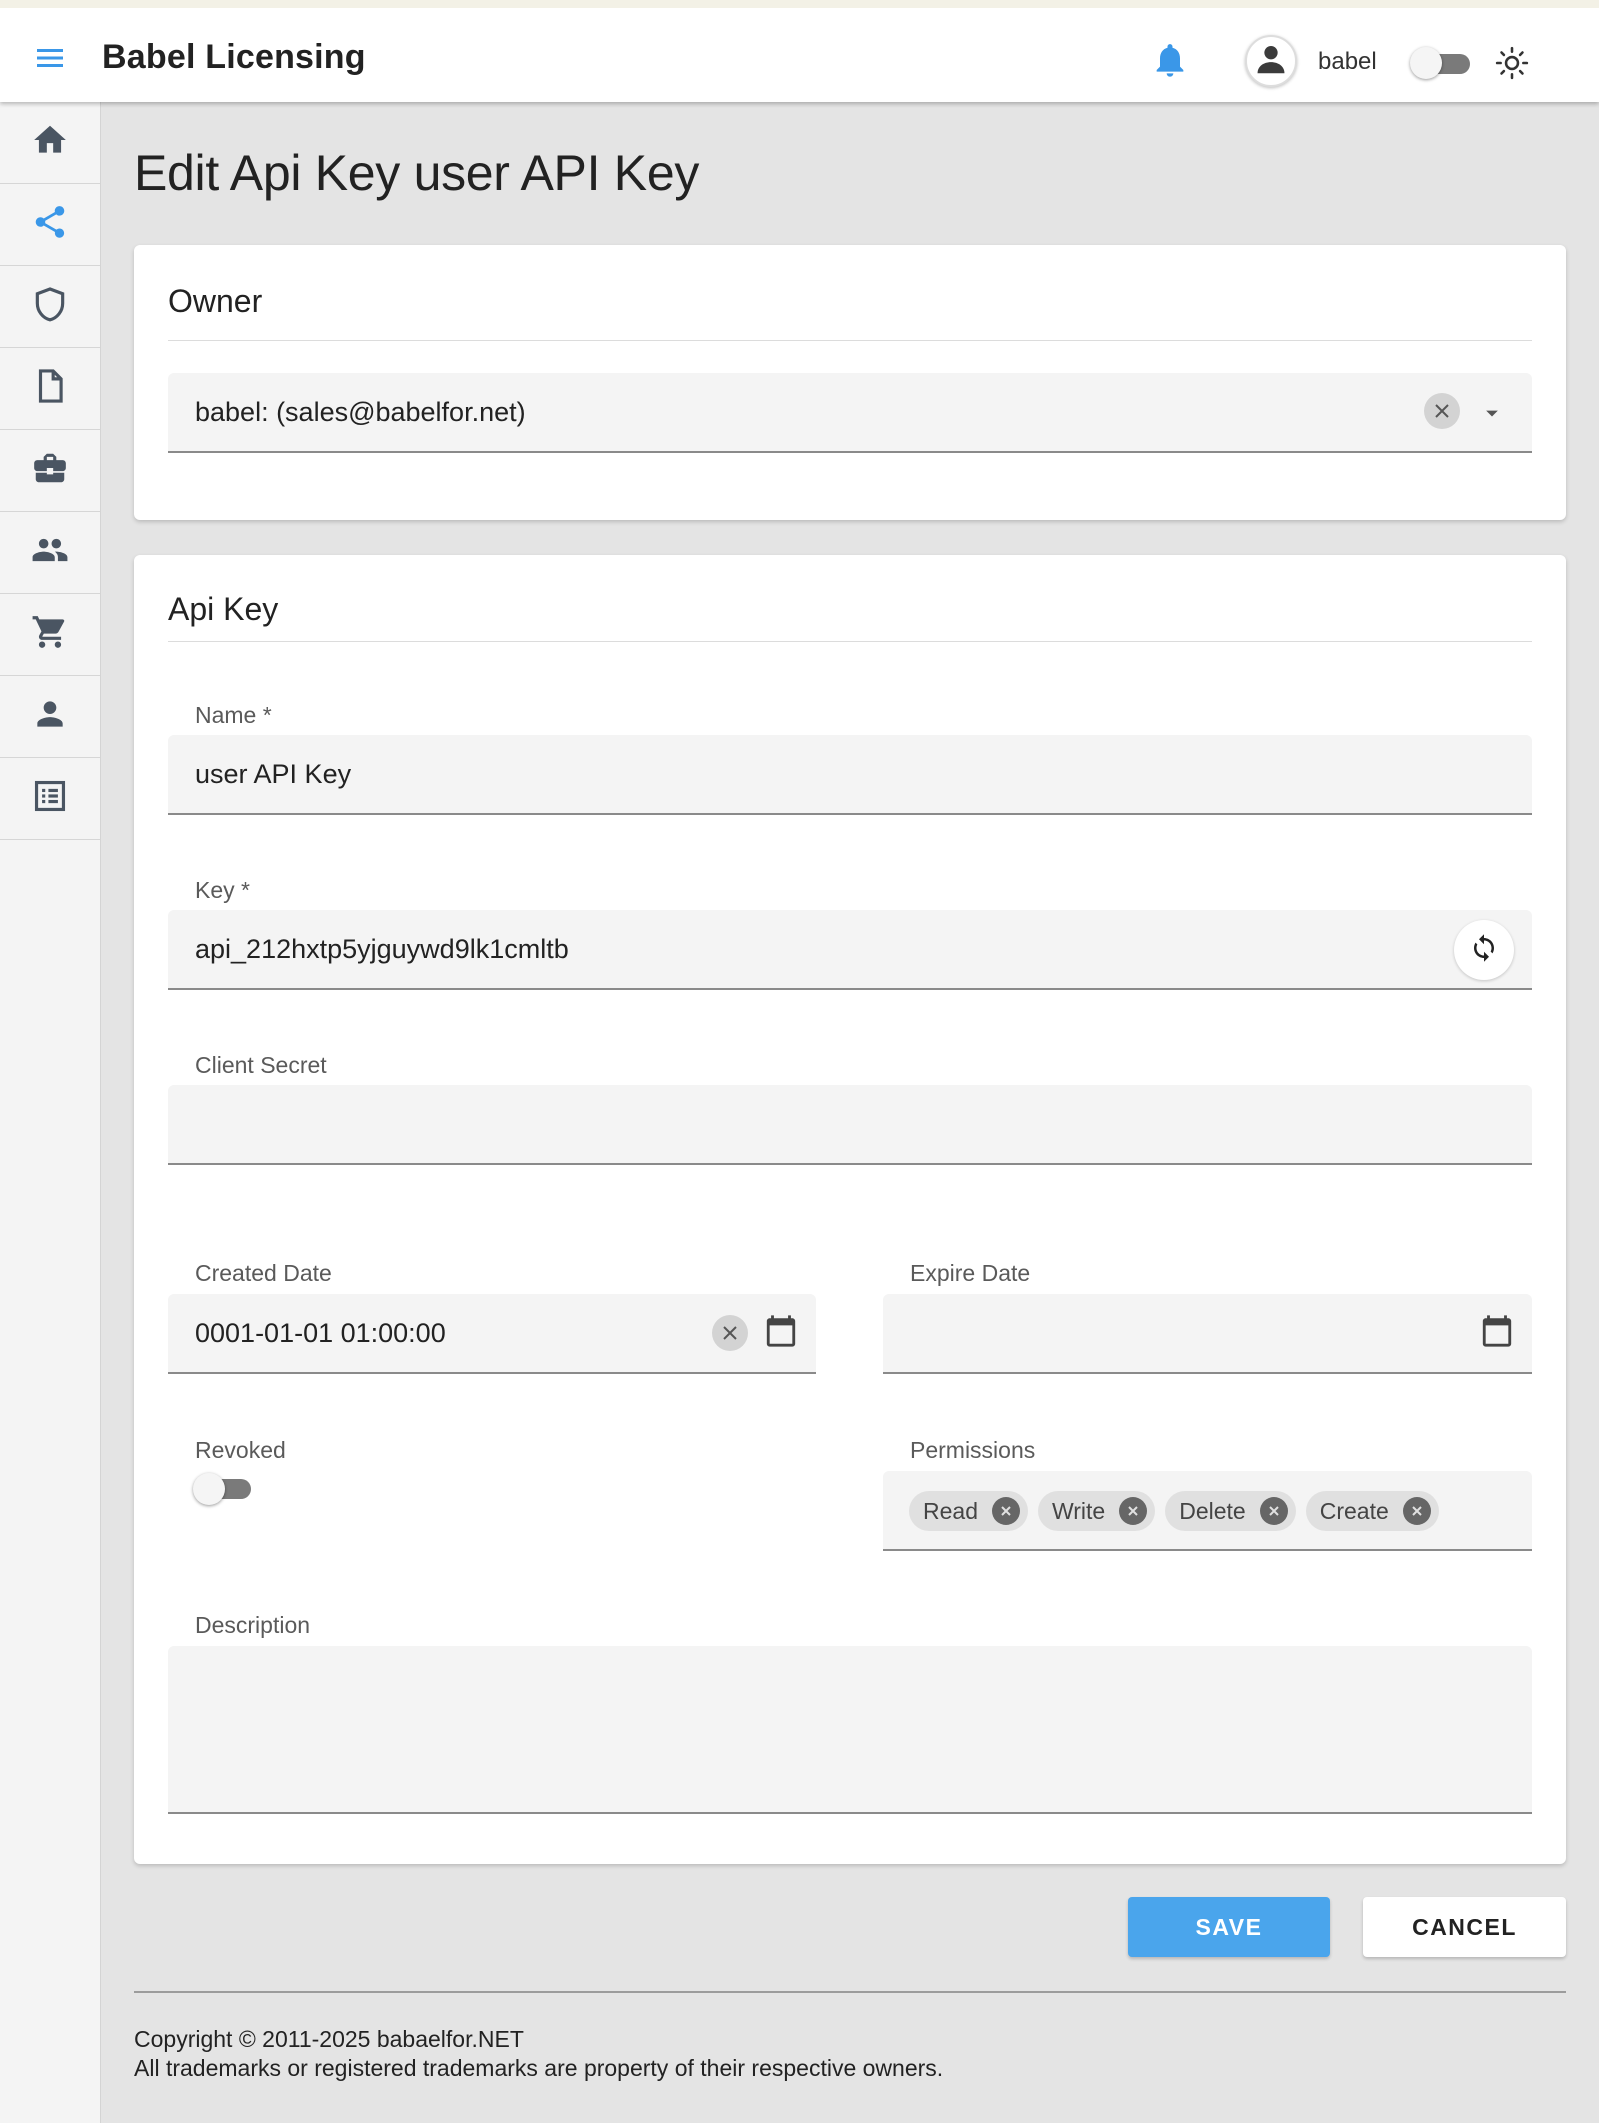 The image size is (1599, 2123). I want to click on cart-icon, so click(50, 634).